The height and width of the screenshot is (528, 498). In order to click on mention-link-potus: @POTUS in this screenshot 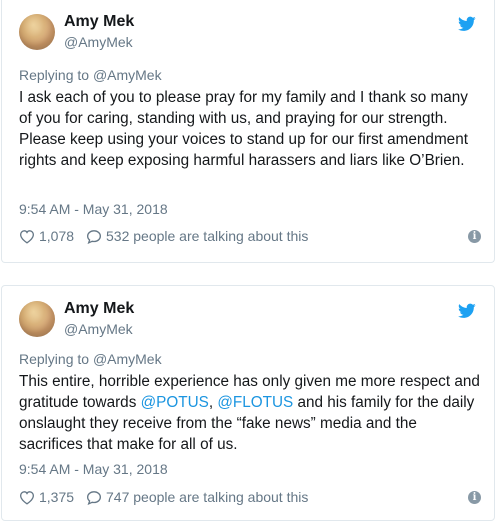, I will do `click(175, 402)`.